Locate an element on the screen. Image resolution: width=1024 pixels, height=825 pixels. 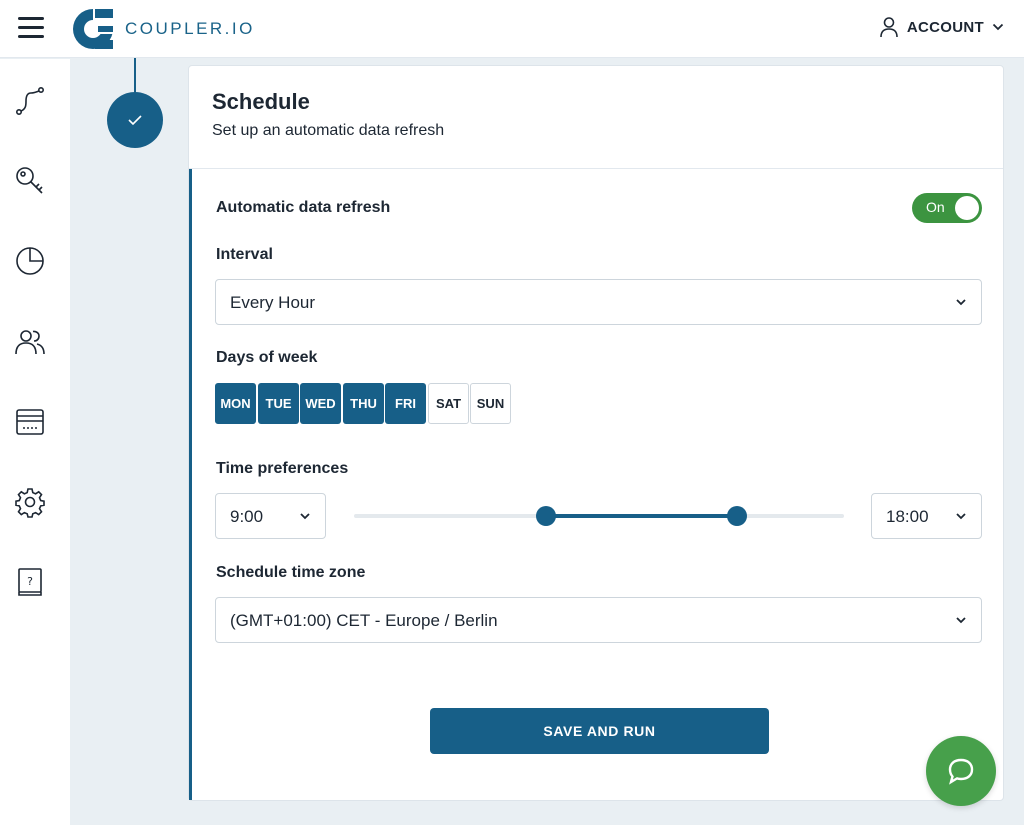
billing-card-icon is located at coordinates (30, 422).